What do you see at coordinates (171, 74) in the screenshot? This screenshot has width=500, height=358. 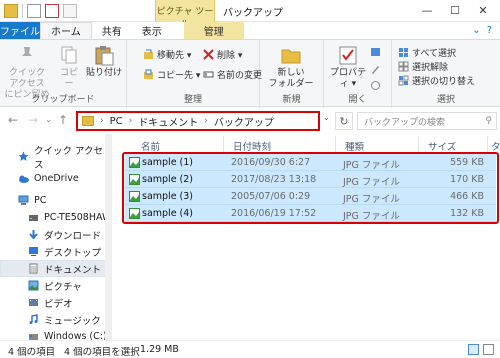 I see `copy-to-button: コピー先 ▾` at bounding box center [171, 74].